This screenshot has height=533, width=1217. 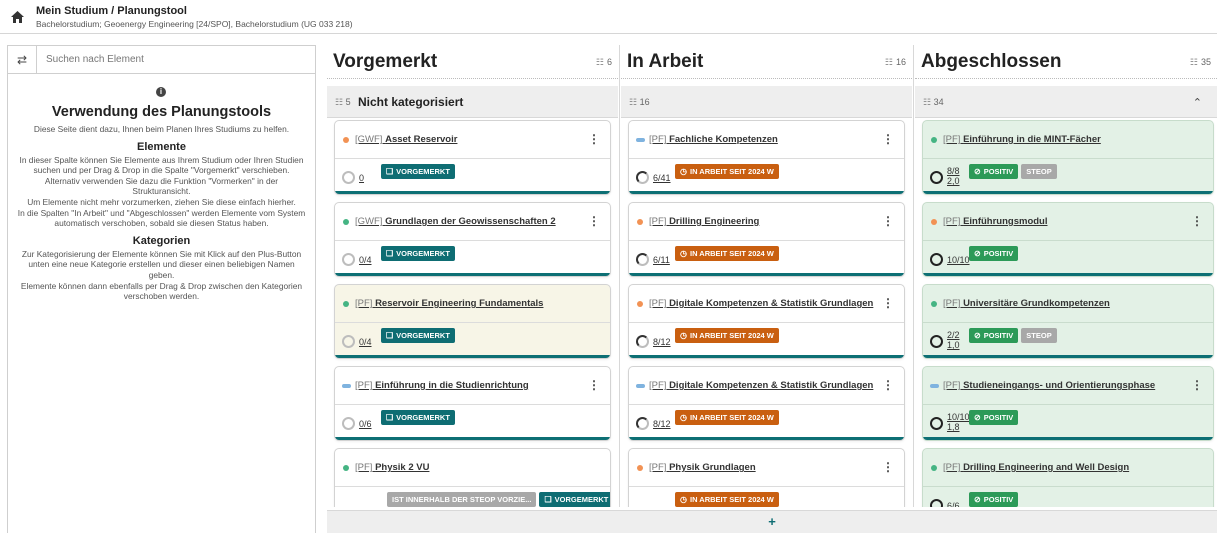 What do you see at coordinates (361, 178) in the screenshot?
I see `credit-progress: 0` at bounding box center [361, 178].